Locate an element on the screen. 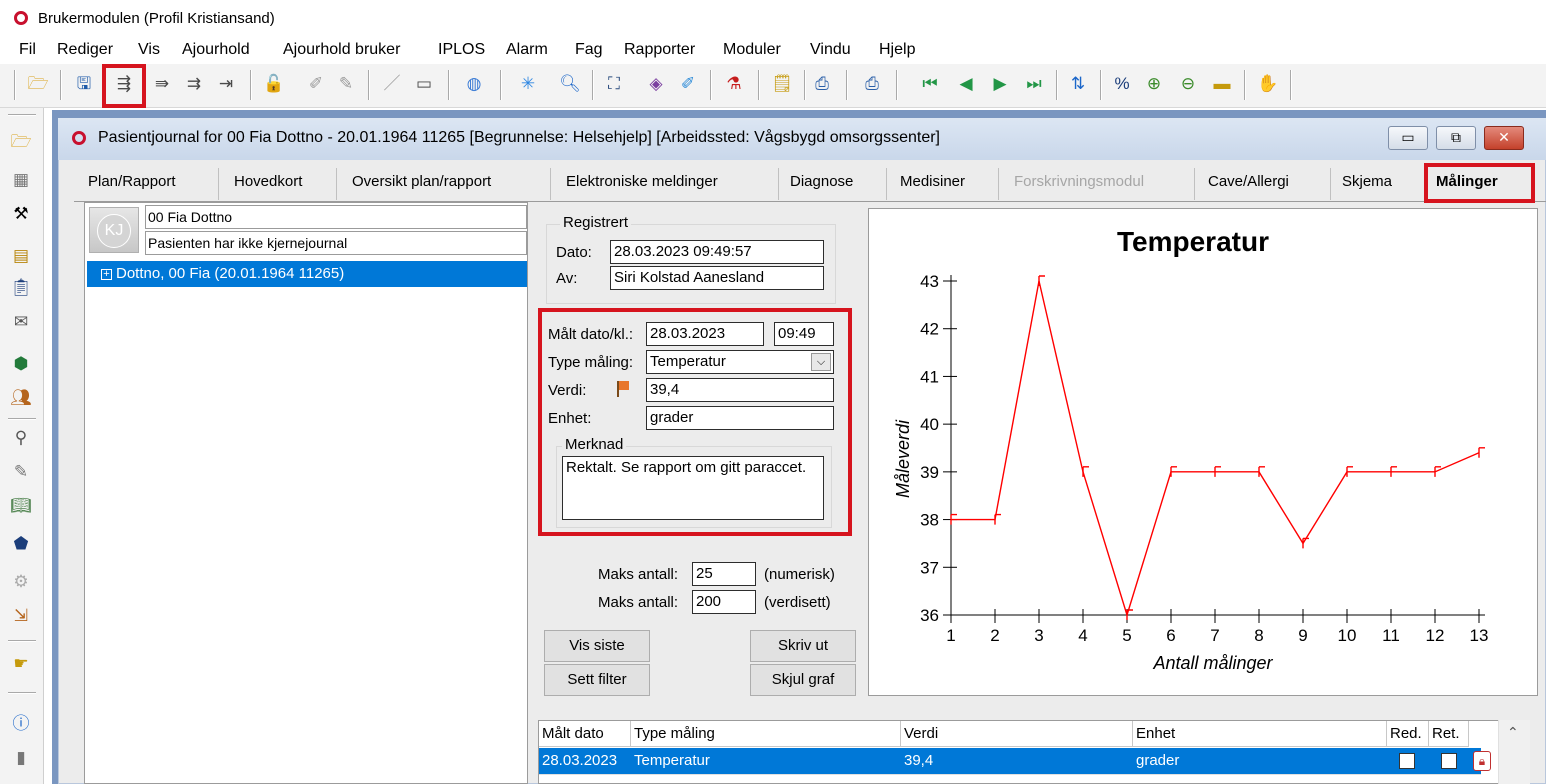 This screenshot has width=1546, height=784. multi-pin-icon: ✎ is located at coordinates (346, 84).